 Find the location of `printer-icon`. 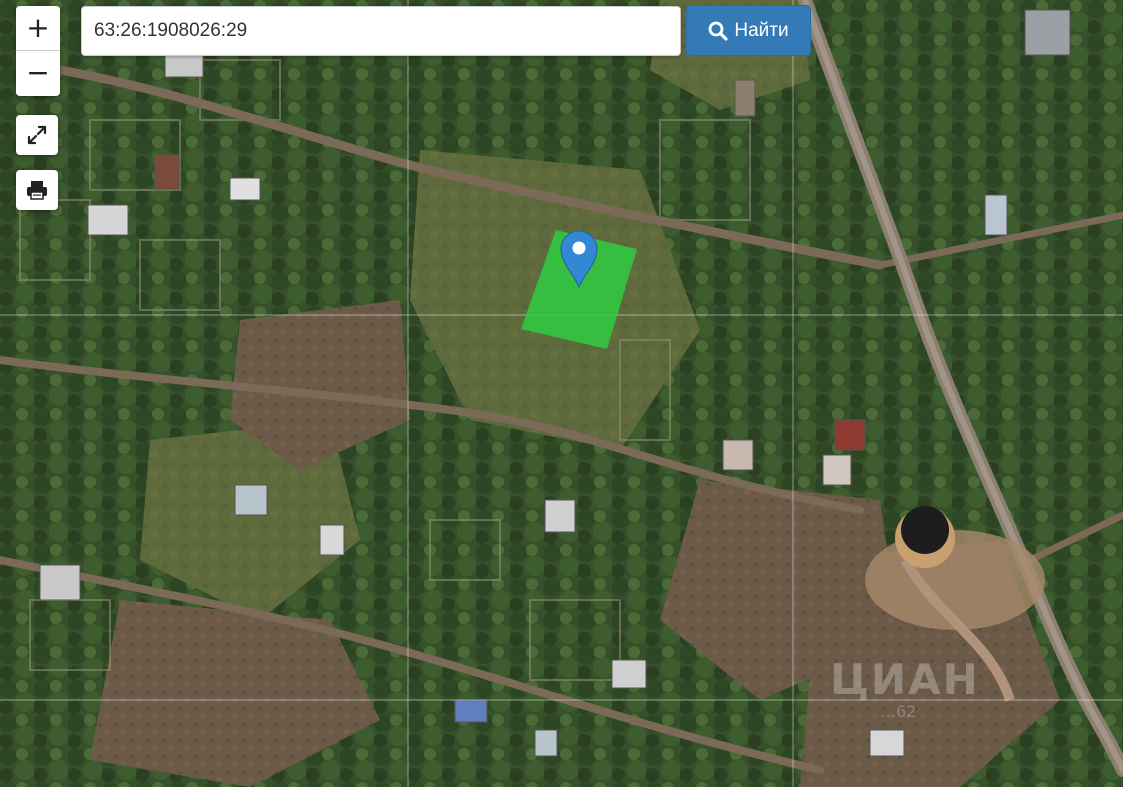

printer-icon is located at coordinates (37, 190).